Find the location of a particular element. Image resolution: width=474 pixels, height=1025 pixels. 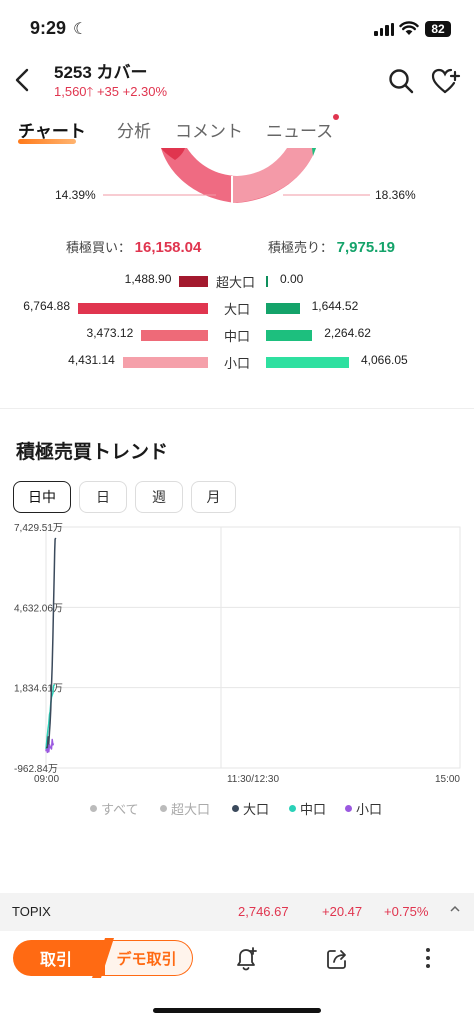

stock-title: 5253 カバー is located at coordinates (101, 72).